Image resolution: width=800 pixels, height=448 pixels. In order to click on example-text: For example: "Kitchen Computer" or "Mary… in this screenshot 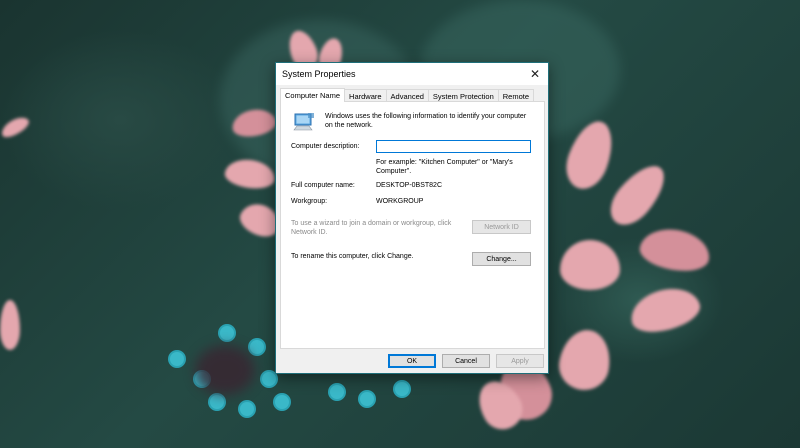, I will do `click(444, 167)`.